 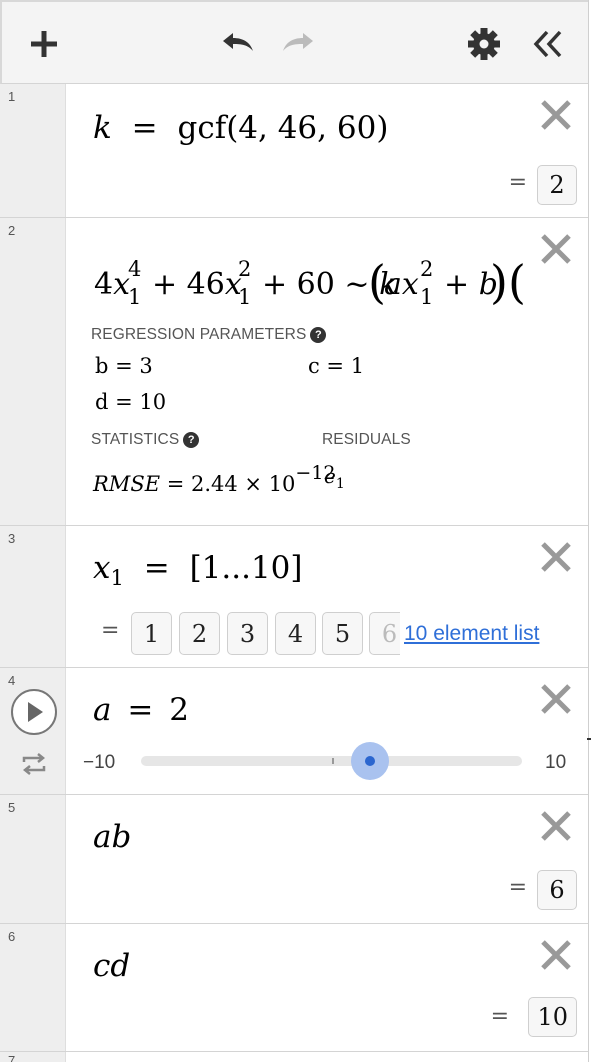 What do you see at coordinates (102, 128) in the screenshot?
I see `variable-k: k` at bounding box center [102, 128].